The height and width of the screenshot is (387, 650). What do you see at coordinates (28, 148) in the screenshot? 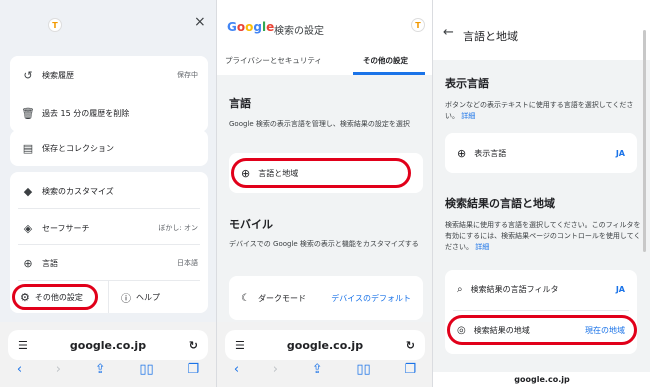
I see `collection-icon: ▤` at bounding box center [28, 148].